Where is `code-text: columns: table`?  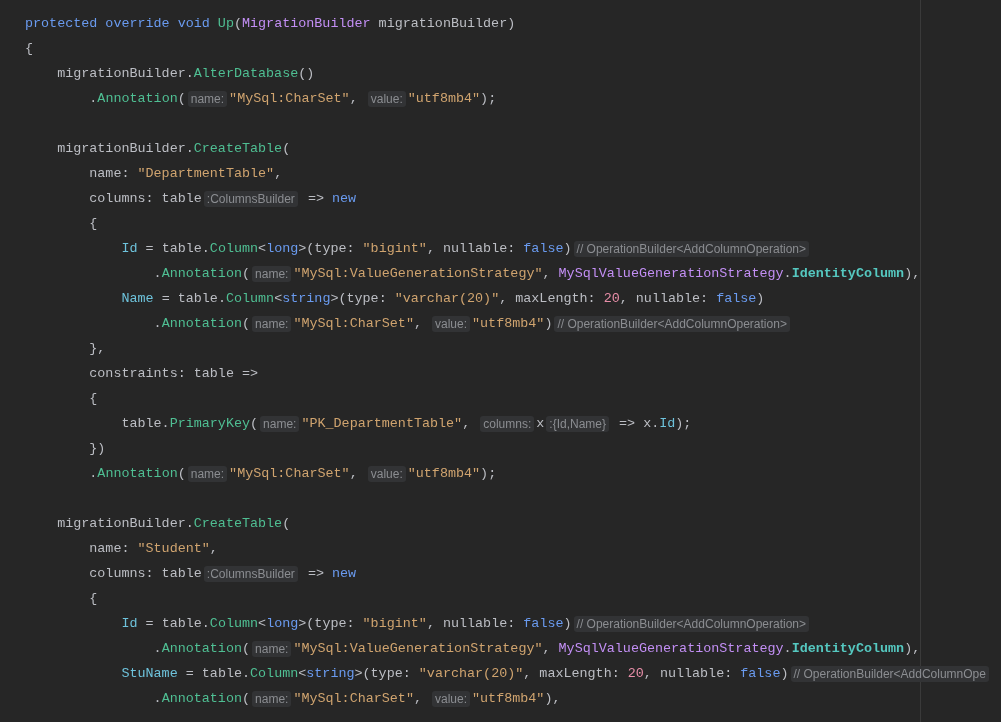
code-text: columns: table is located at coordinates (145, 573).